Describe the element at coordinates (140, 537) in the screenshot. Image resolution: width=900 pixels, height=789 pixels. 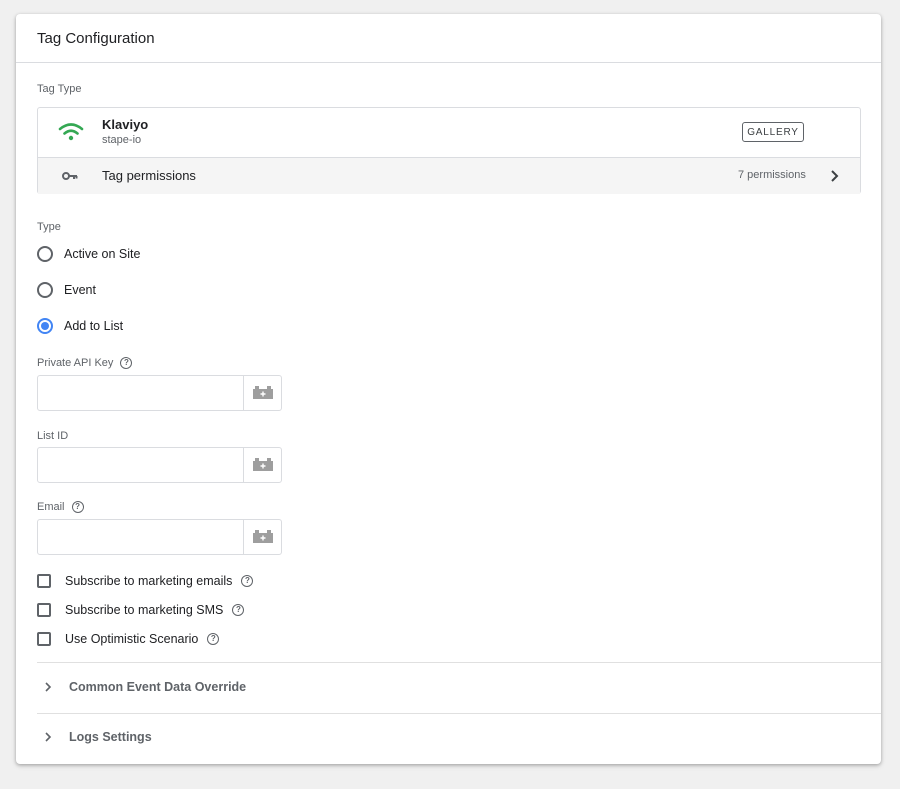
I see `email-input` at that location.